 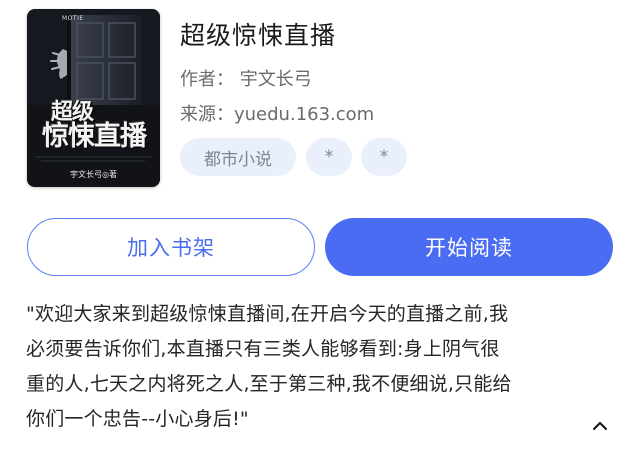 I want to click on cover-title-line2: 惊悚直播, so click(x=94, y=136).